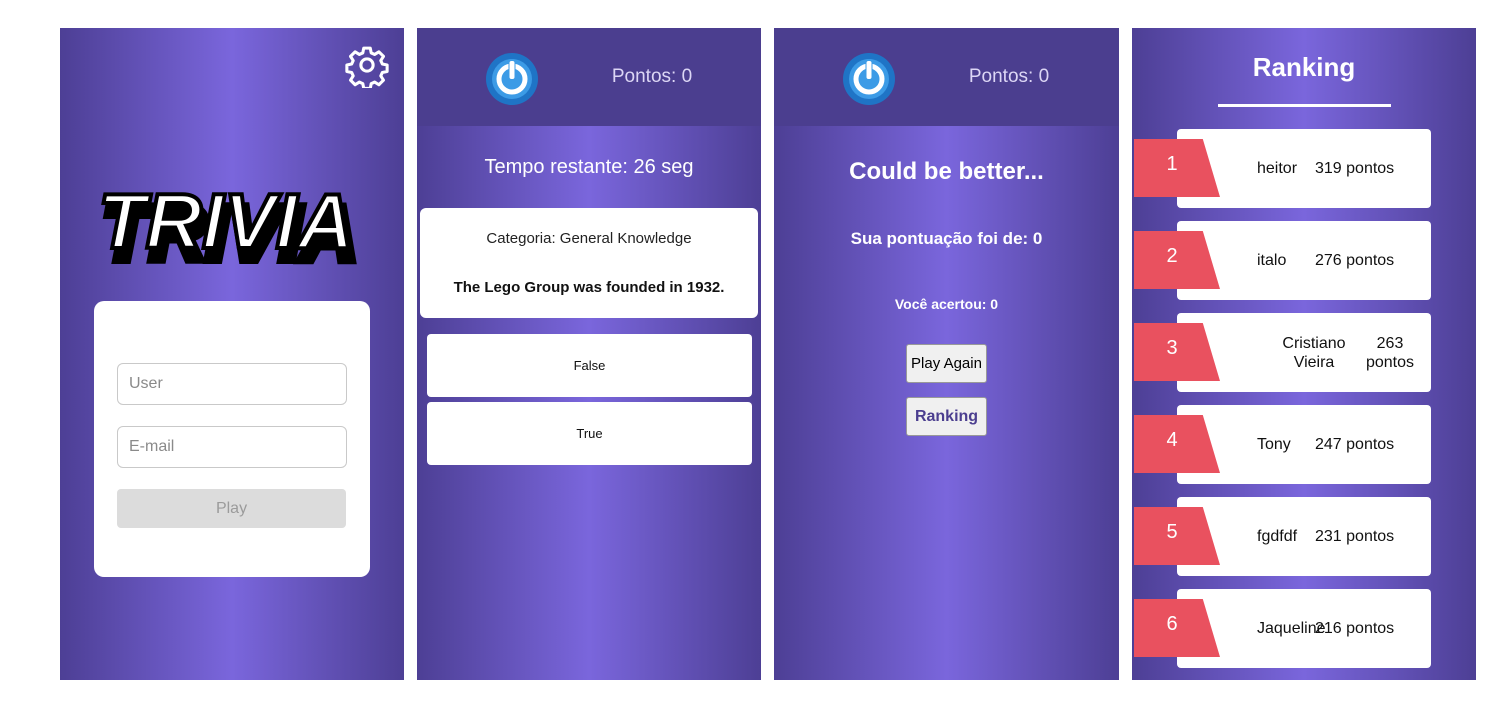 The width and height of the screenshot is (1497, 720). I want to click on play-again-button: Play Again, so click(946, 363).